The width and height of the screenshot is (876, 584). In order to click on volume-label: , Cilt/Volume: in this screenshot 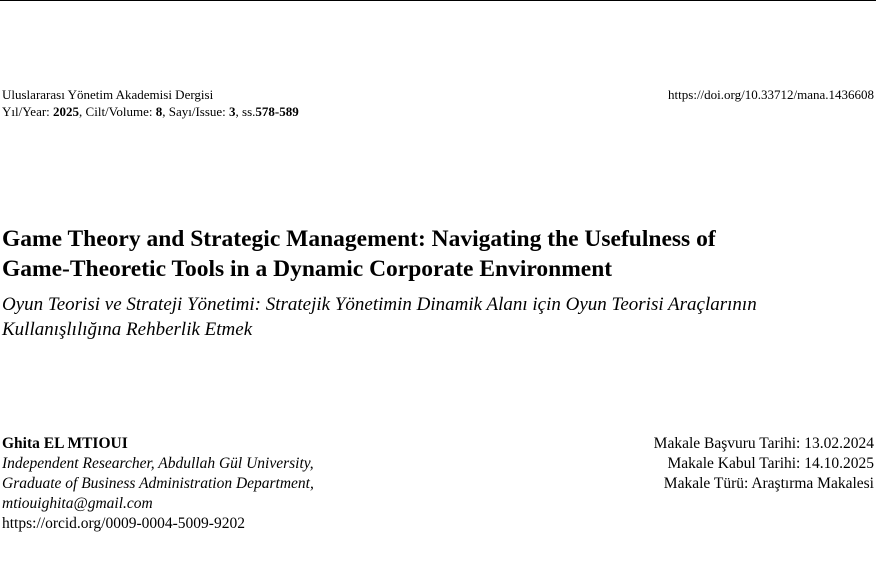, I will do `click(117, 111)`.